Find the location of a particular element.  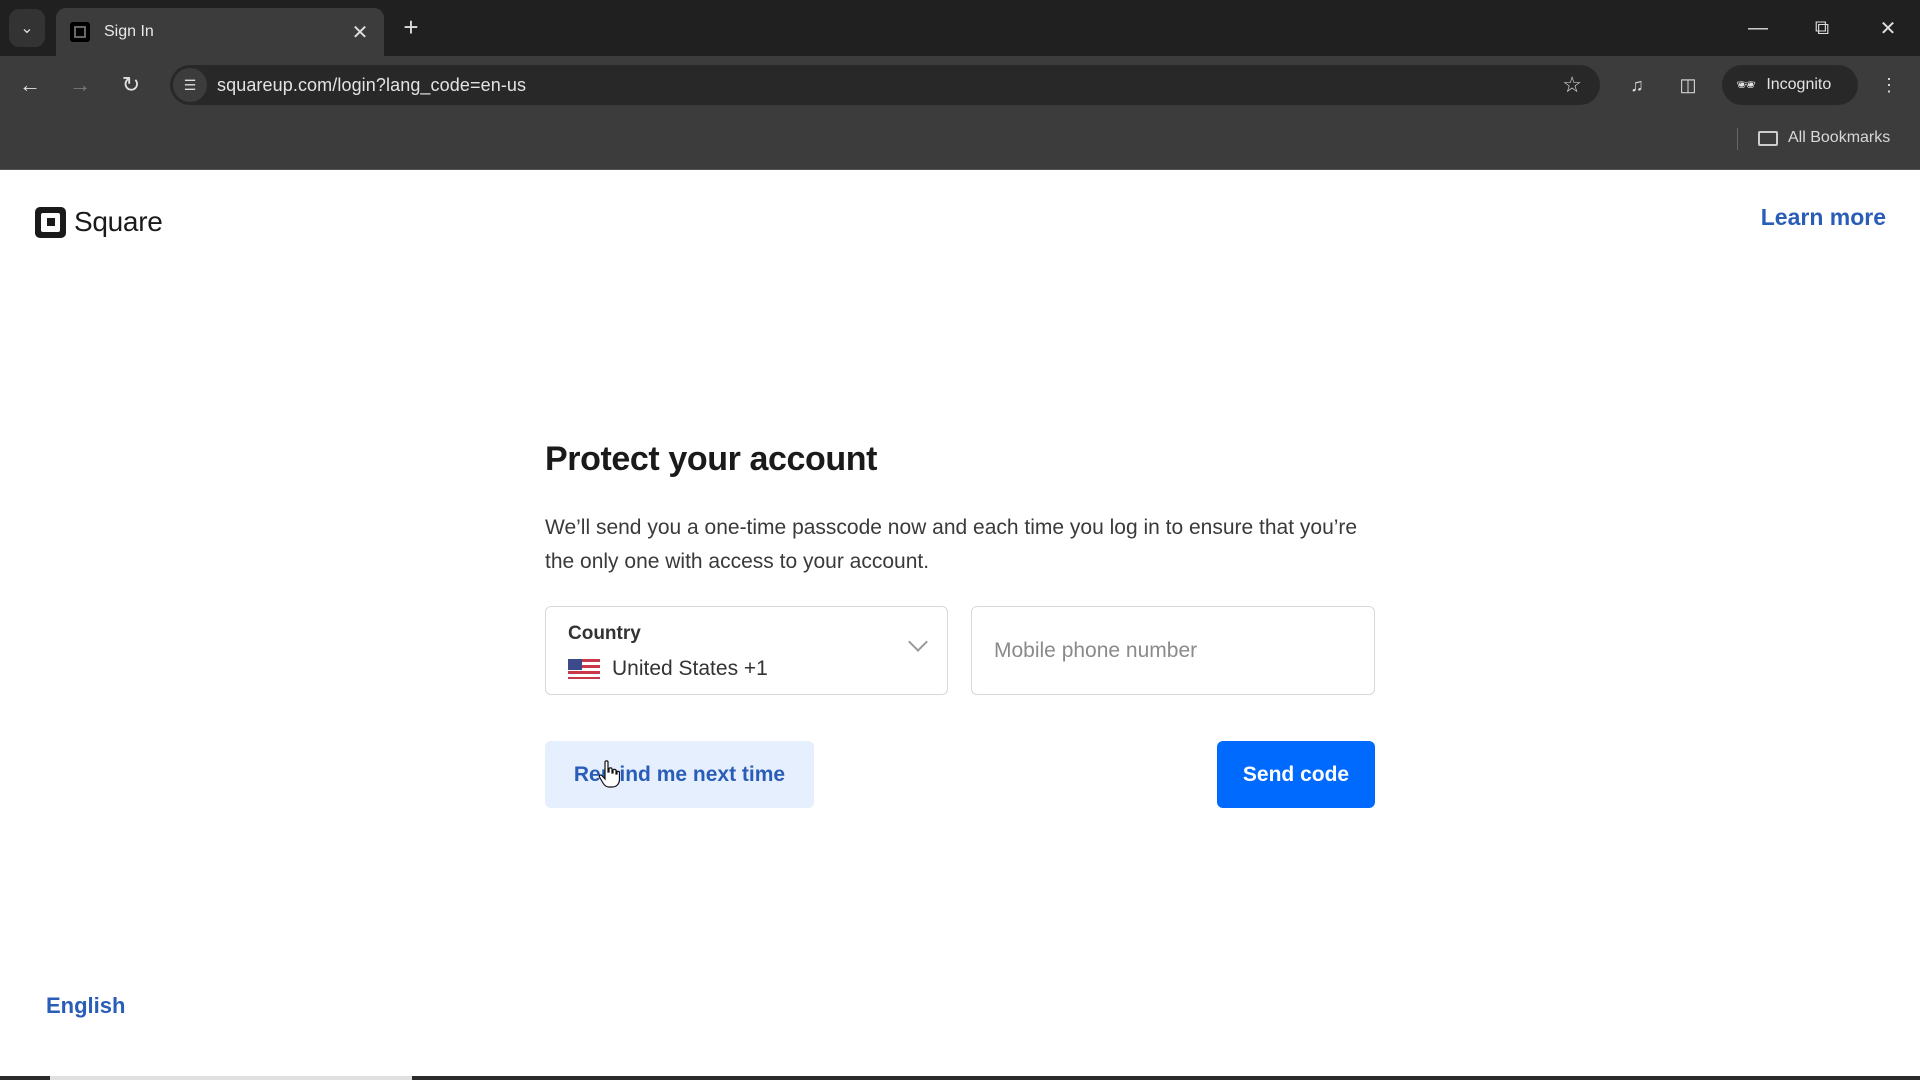

plus-icon: + is located at coordinates (411, 26).